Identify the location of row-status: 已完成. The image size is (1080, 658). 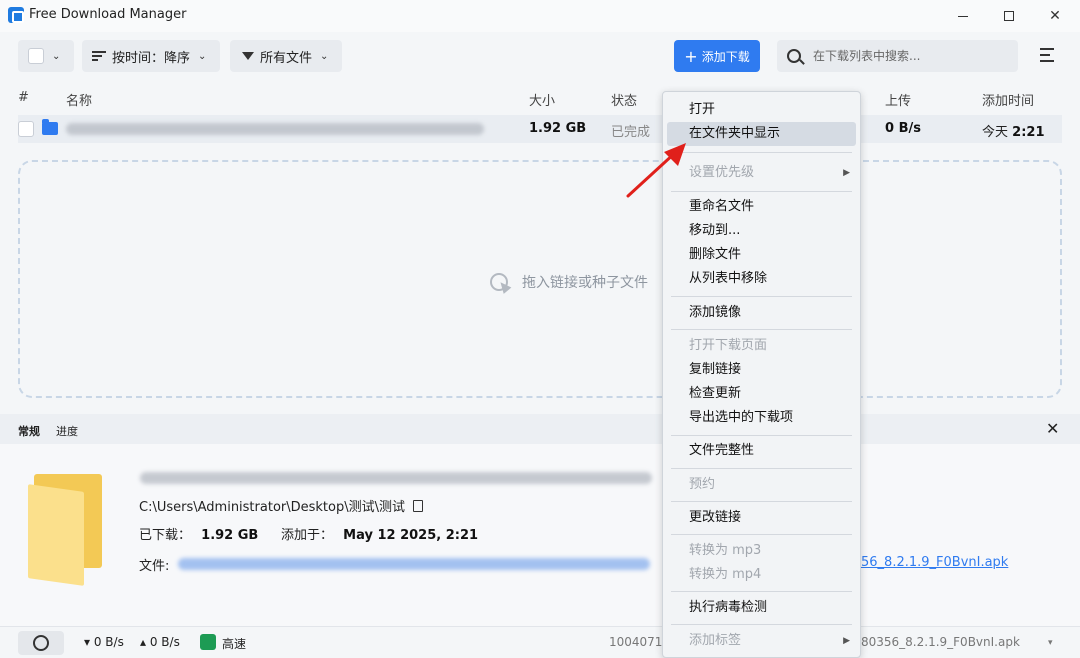
(631, 132).